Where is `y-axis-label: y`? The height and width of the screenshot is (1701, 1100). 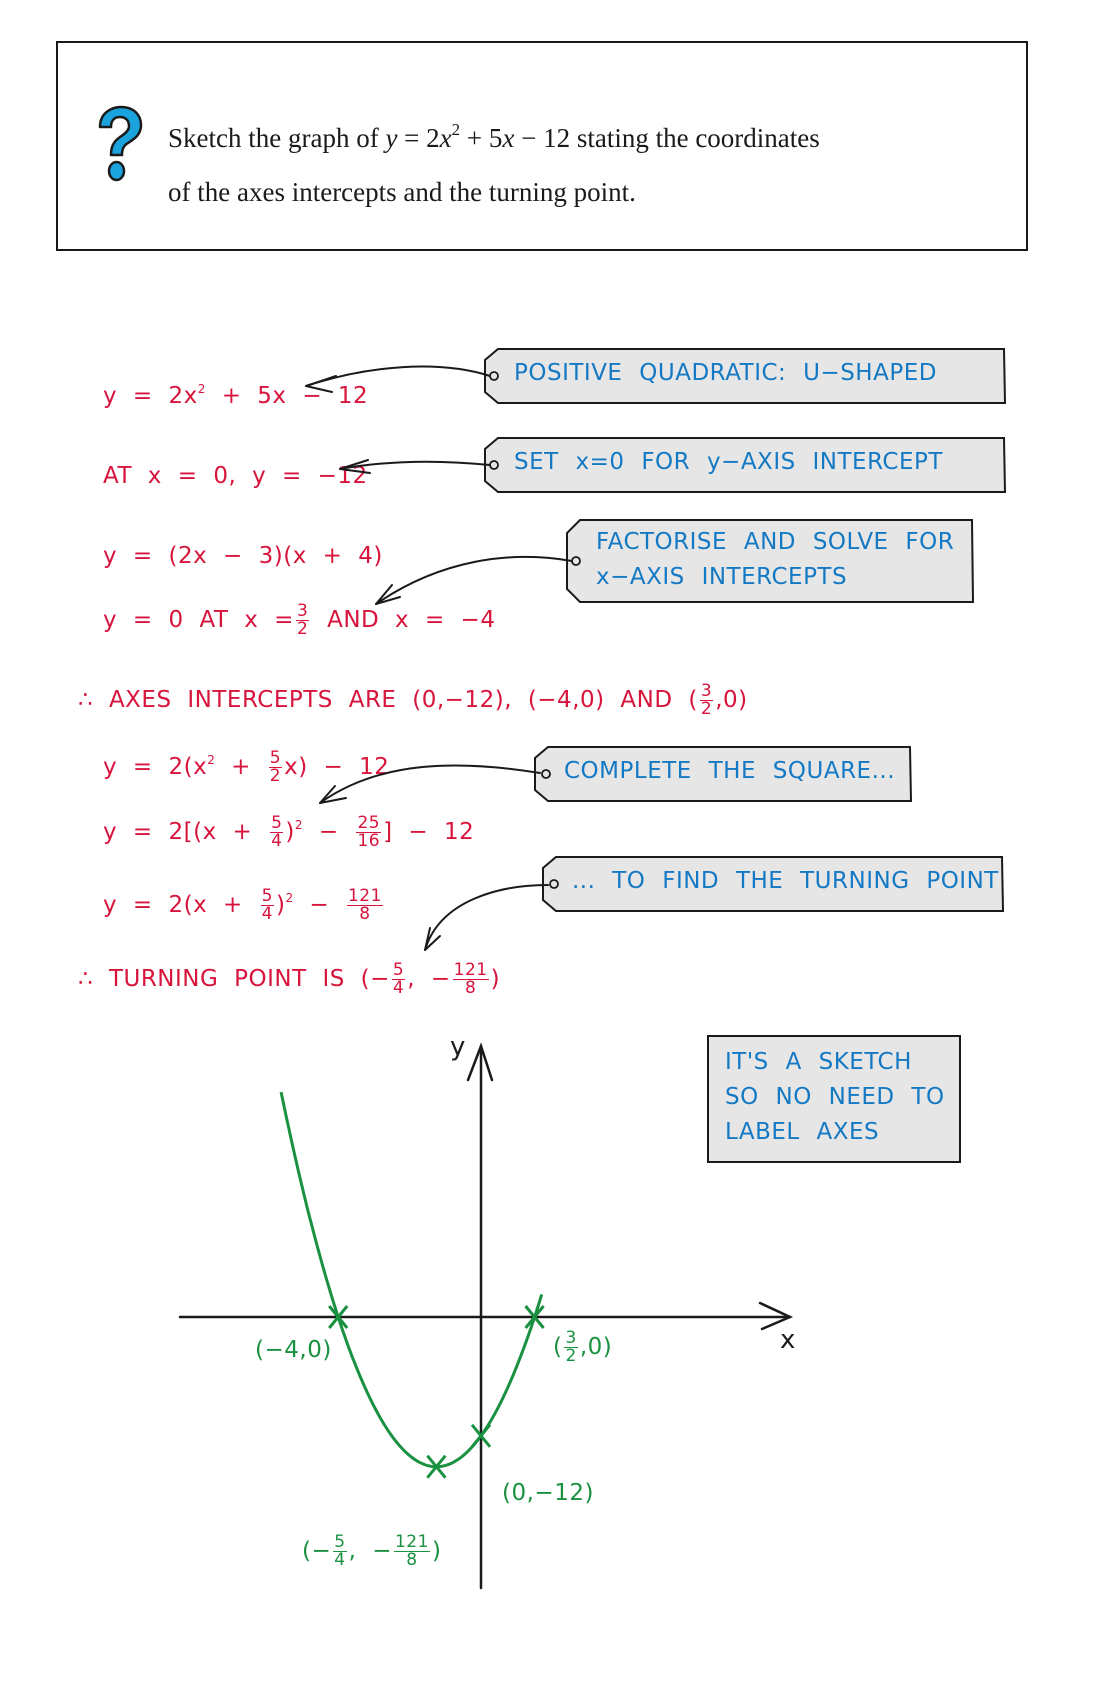
y-axis-label: y is located at coordinates (457, 1047).